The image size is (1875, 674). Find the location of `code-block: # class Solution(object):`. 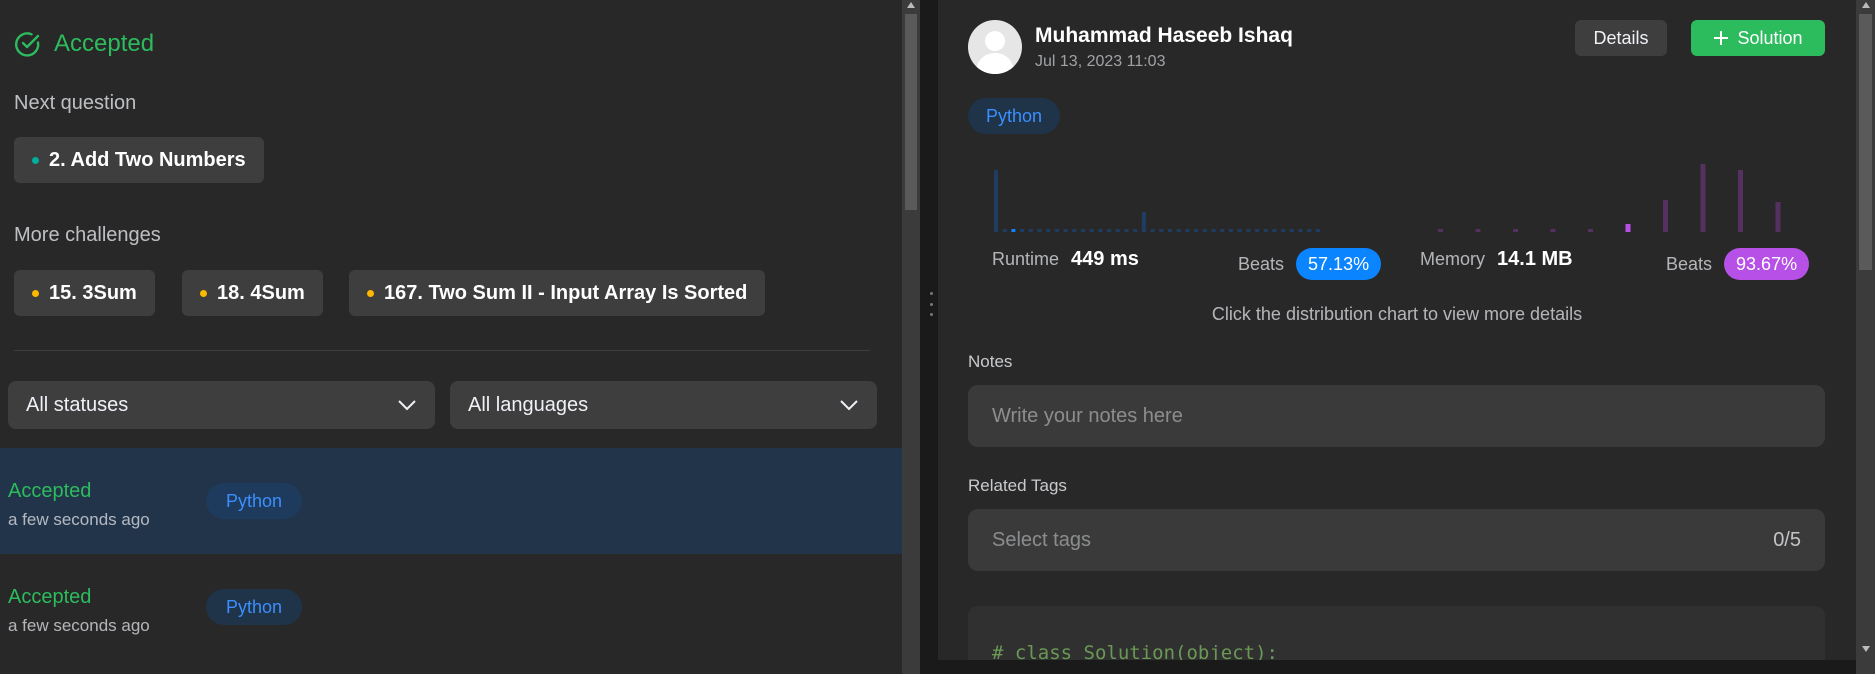

code-block: # class Solution(object): is located at coordinates (1396, 633).